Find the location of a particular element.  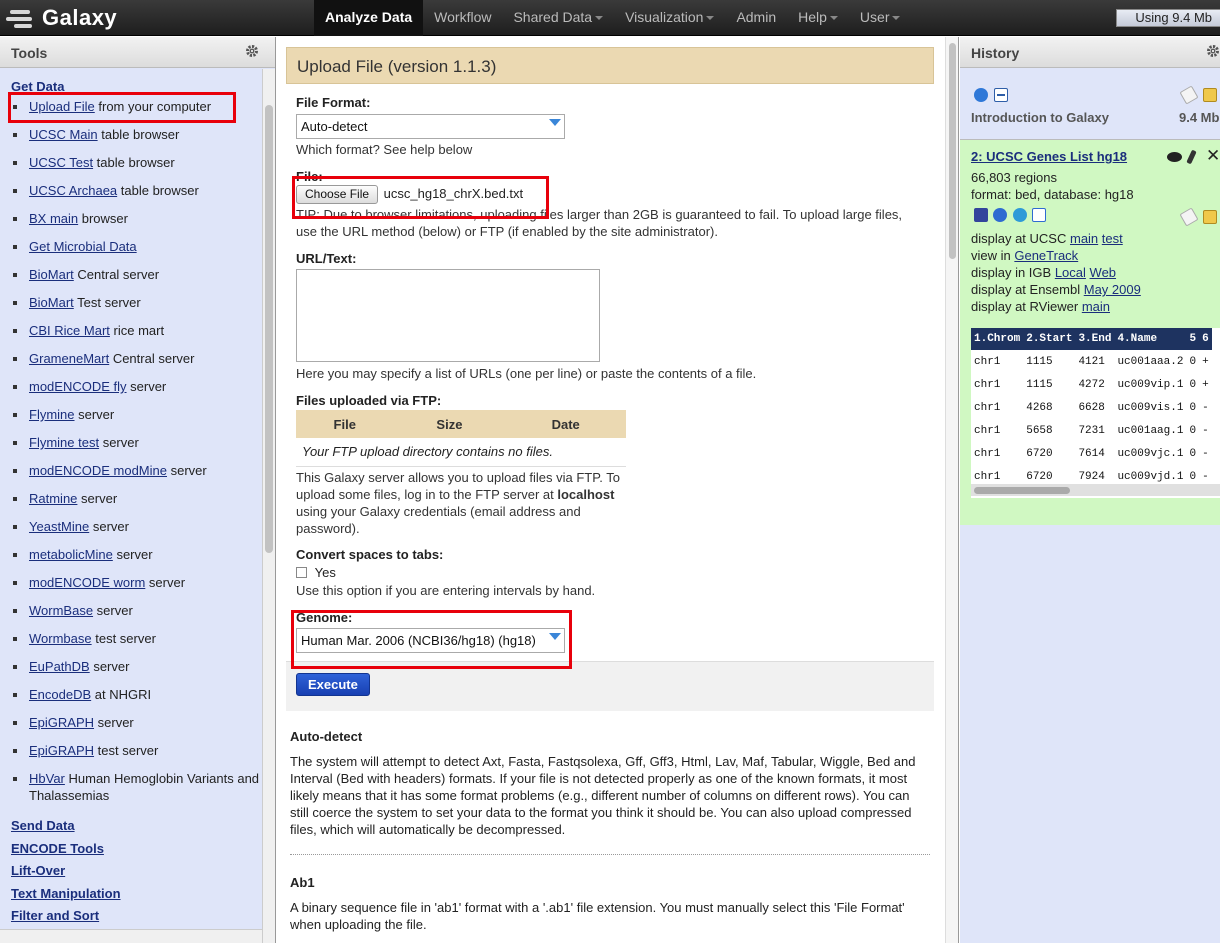

nav-item-workflow: Workflow is located at coordinates (462, 18).